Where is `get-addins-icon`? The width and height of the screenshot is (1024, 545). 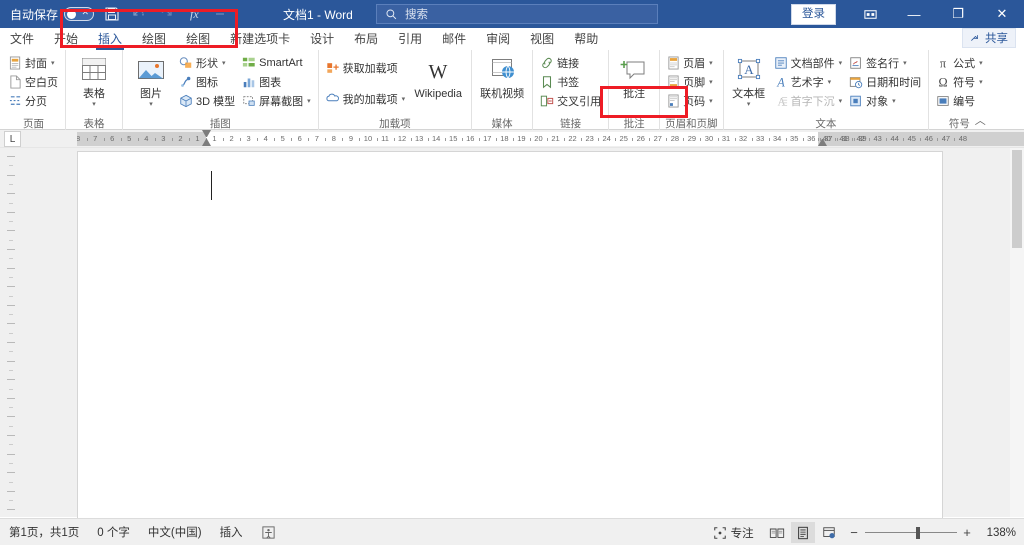 get-addins-icon is located at coordinates (332, 68).